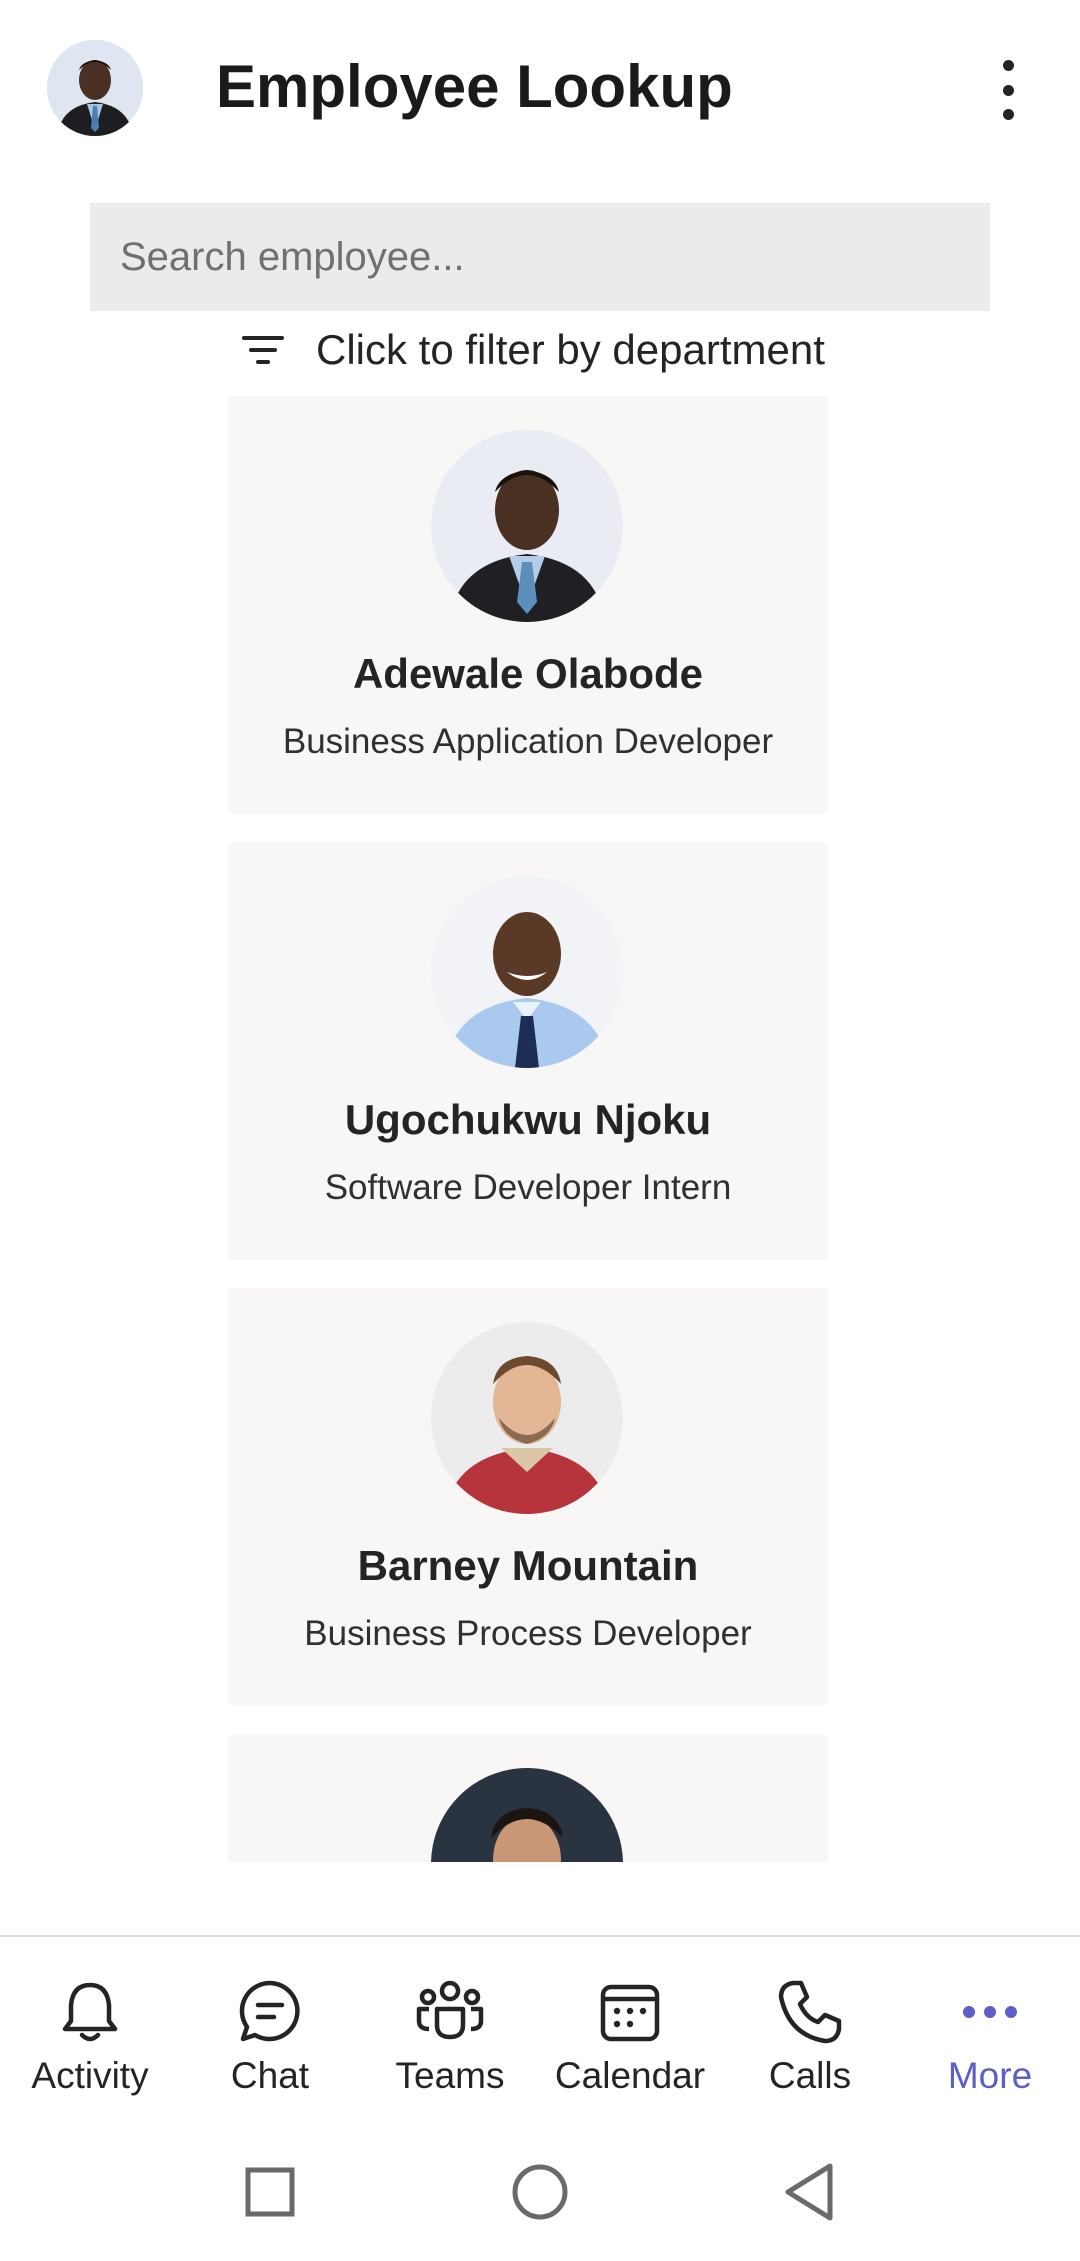  I want to click on app-header: Employee Lookup, so click(540, 90).